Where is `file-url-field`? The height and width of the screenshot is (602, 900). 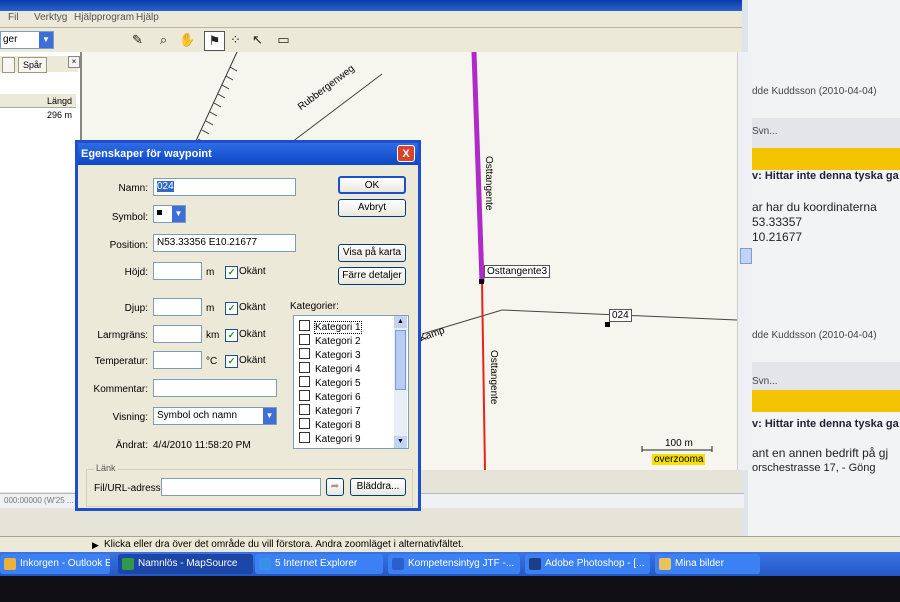 file-url-field is located at coordinates (241, 487).